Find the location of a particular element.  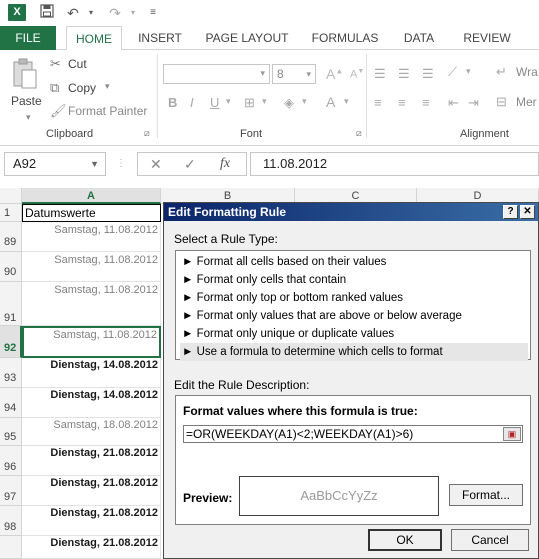

align-top-icon: ☰ is located at coordinates (380, 74).